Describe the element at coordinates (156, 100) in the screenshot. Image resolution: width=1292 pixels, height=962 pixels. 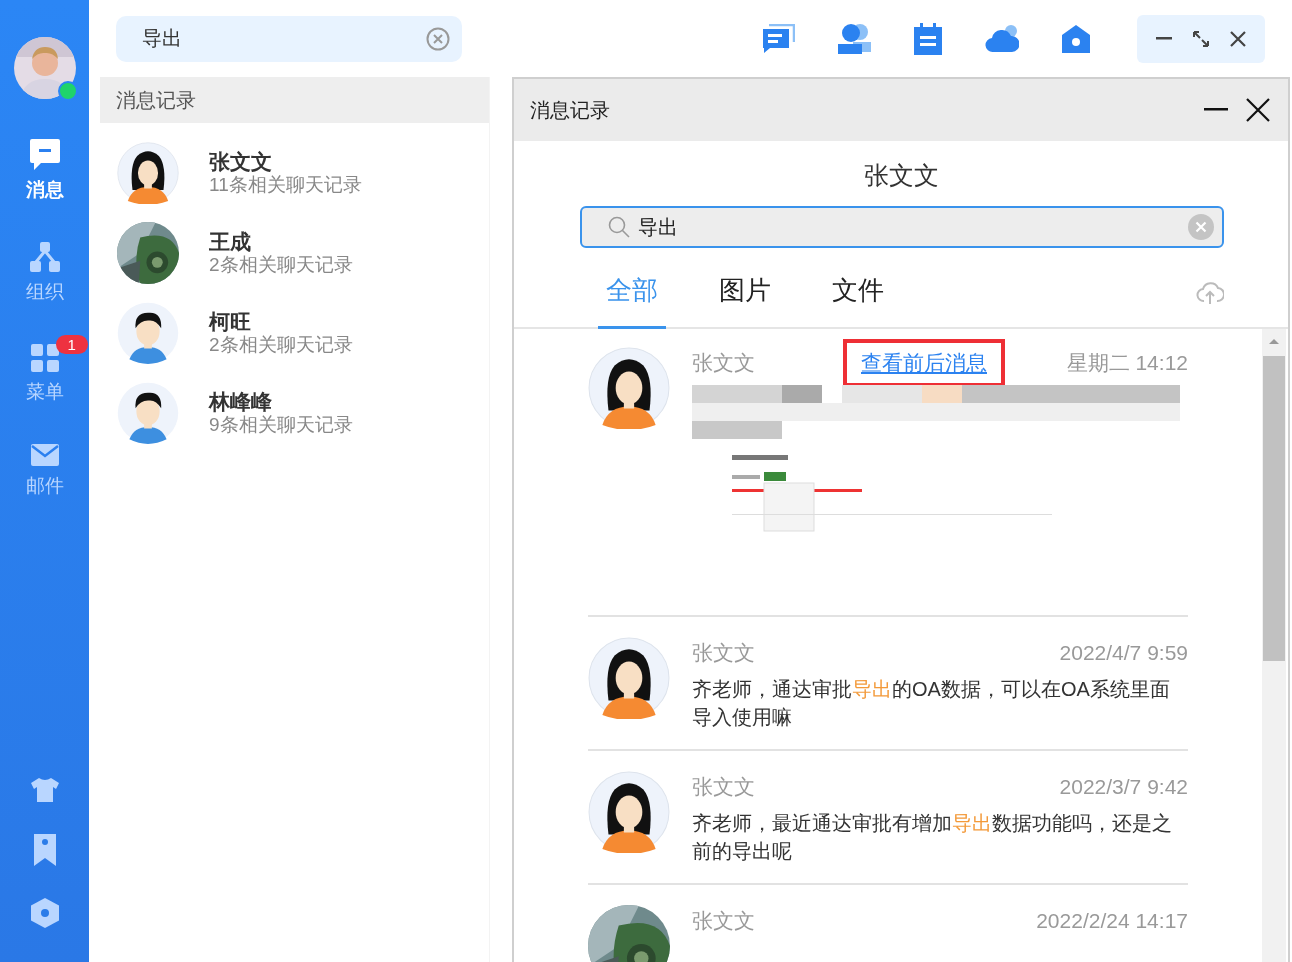
I see `section-title: 消息记录` at that location.